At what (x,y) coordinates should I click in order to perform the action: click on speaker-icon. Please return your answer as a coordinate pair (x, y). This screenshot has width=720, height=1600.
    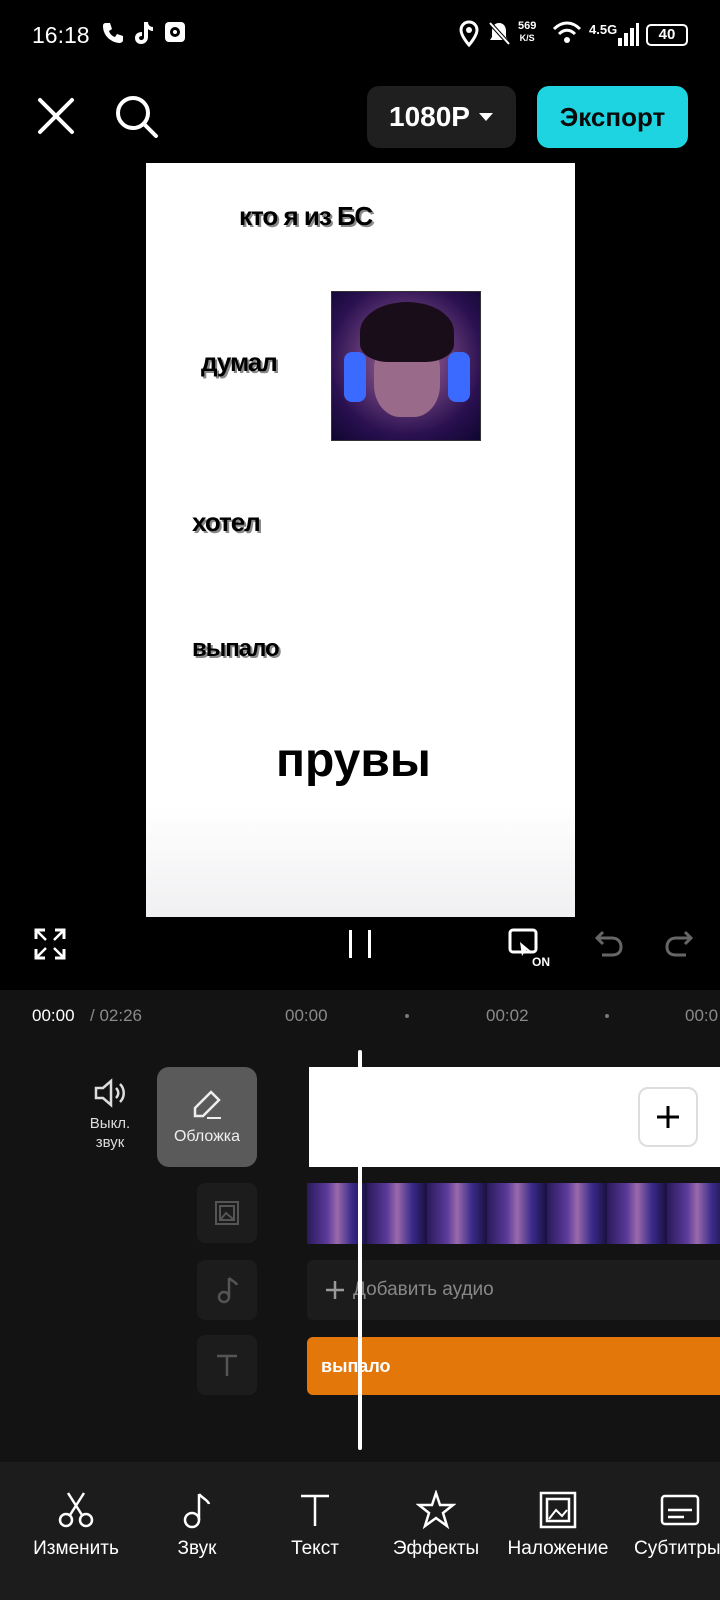
    Looking at the image, I should click on (109, 1093).